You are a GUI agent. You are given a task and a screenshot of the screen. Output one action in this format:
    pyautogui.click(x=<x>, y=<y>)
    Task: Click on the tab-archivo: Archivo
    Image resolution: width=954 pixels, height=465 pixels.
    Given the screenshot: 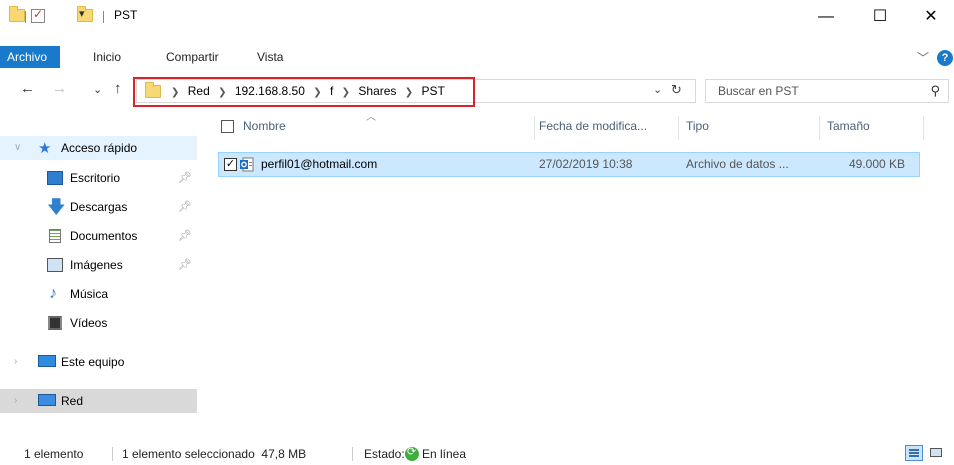 What is the action you would take?
    pyautogui.click(x=30, y=57)
    